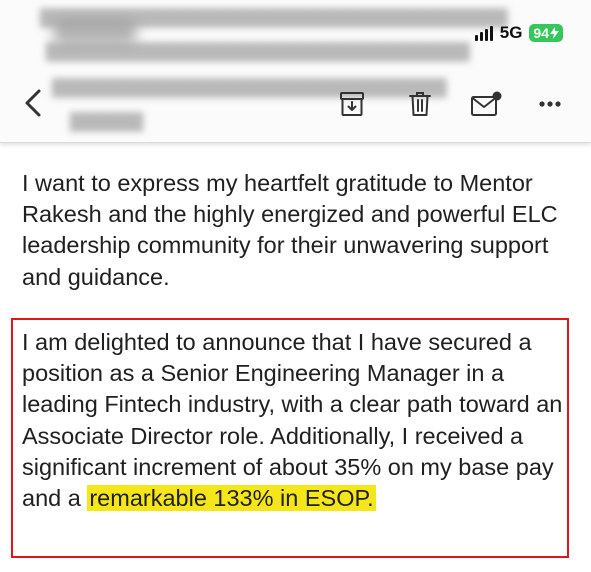  I want to click on blurred-sender-name, so click(95, 32).